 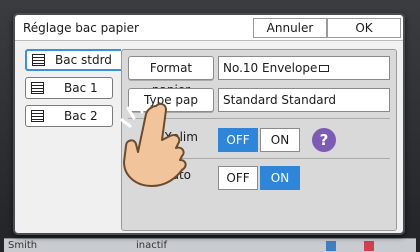 What do you see at coordinates (209, 28) in the screenshot?
I see `dialog-titlebar: Réglage bac papier Annuler OK` at bounding box center [209, 28].